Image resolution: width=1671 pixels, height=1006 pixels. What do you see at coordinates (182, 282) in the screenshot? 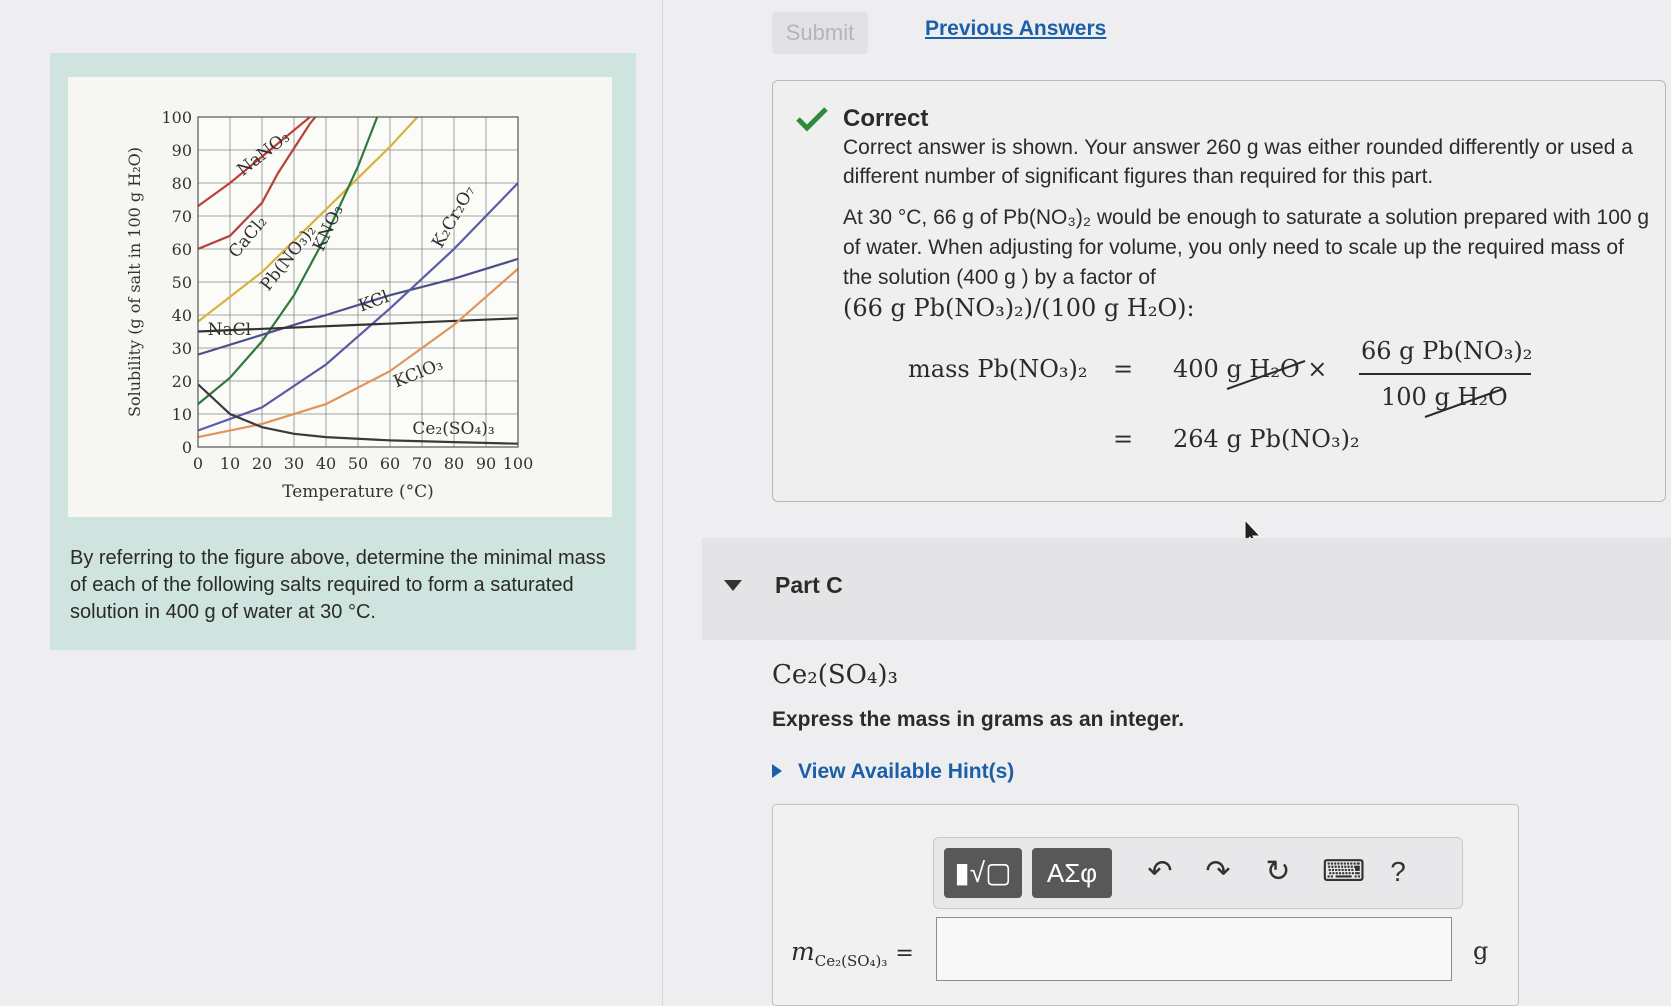
I see `y-tick-label: 50` at bounding box center [182, 282].